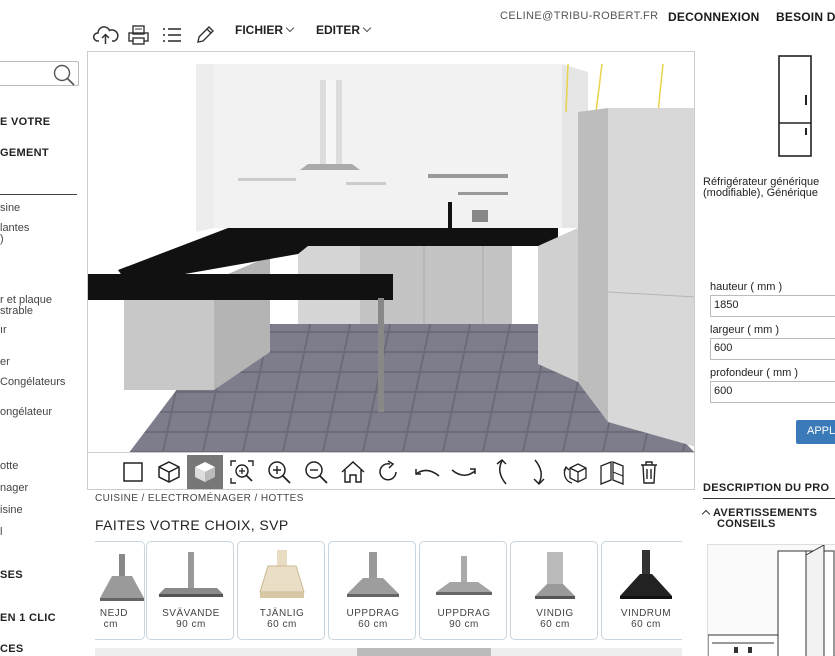  Describe the element at coordinates (1, 532) in the screenshot. I see `sidebar-item: l` at that location.